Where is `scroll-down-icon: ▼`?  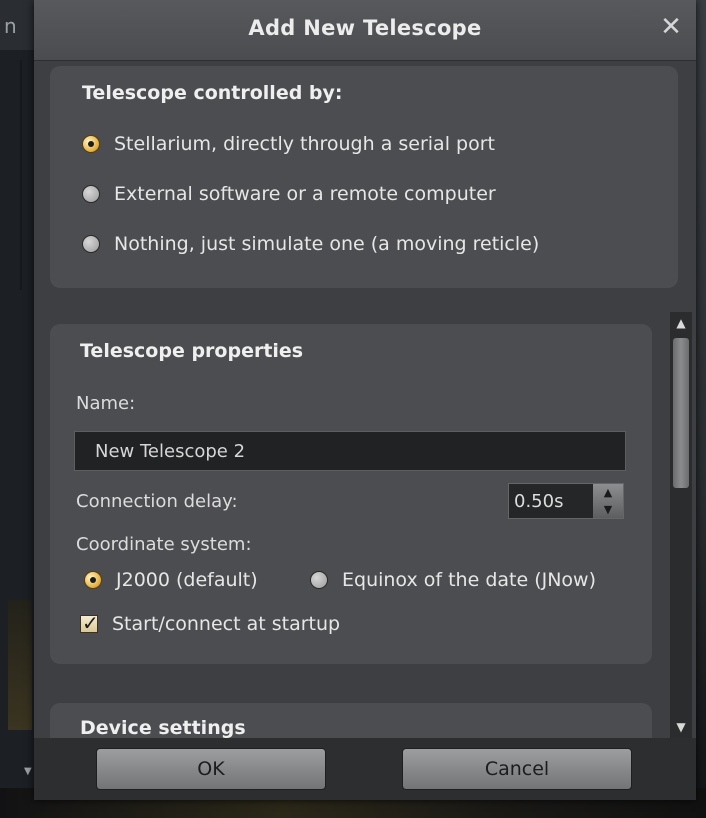
scroll-down-icon: ▼ is located at coordinates (681, 727).